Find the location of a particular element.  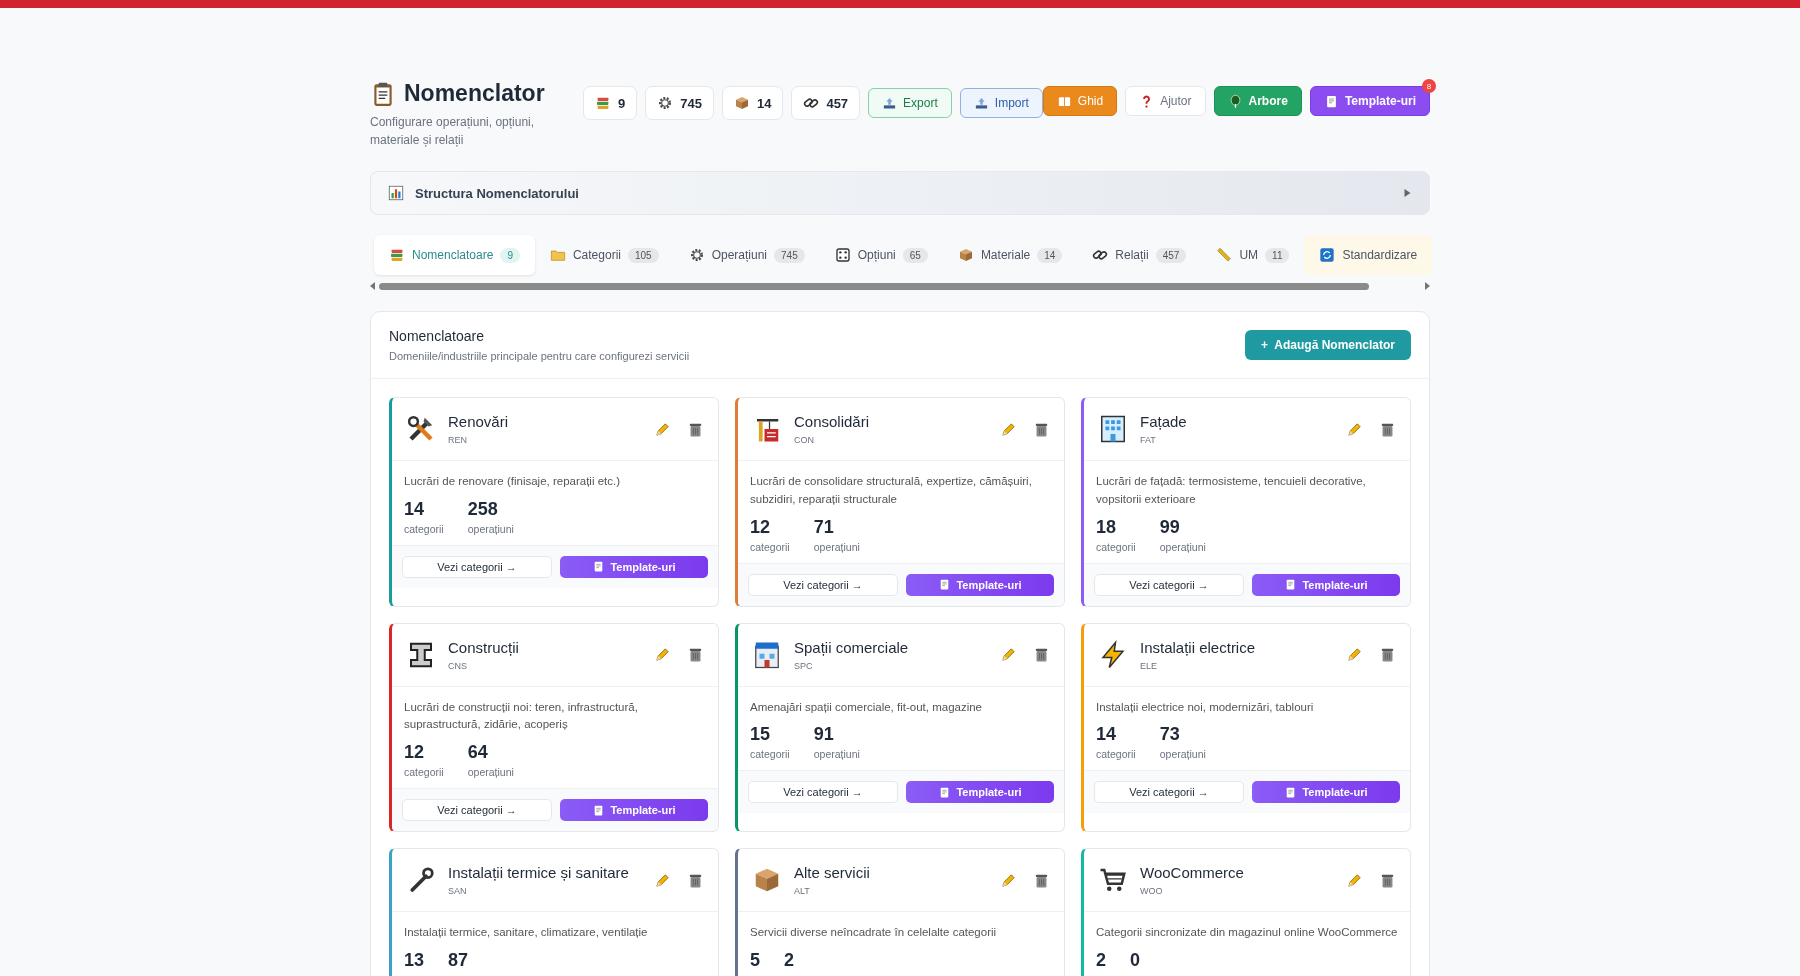

card-title: Alte servicii is located at coordinates (832, 873).